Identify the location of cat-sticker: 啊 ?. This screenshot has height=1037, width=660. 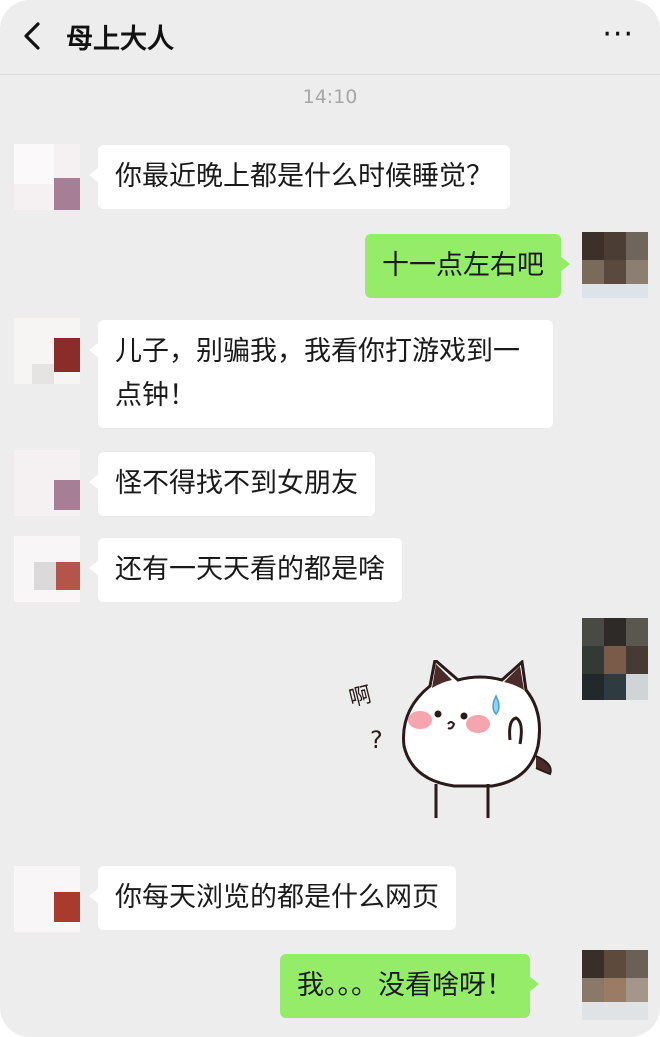
(450, 743).